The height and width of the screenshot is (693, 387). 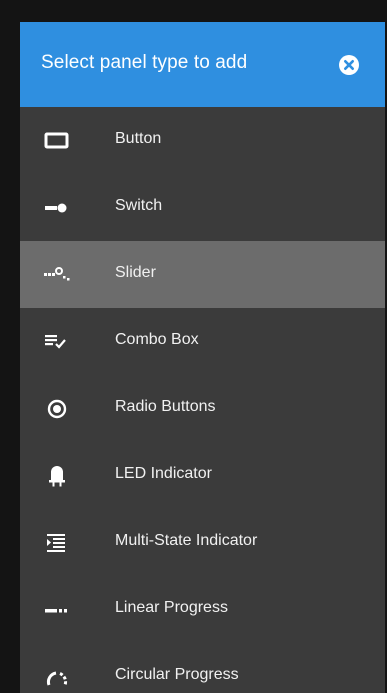 What do you see at coordinates (202, 207) in the screenshot?
I see `panel-type-switch: Switch` at bounding box center [202, 207].